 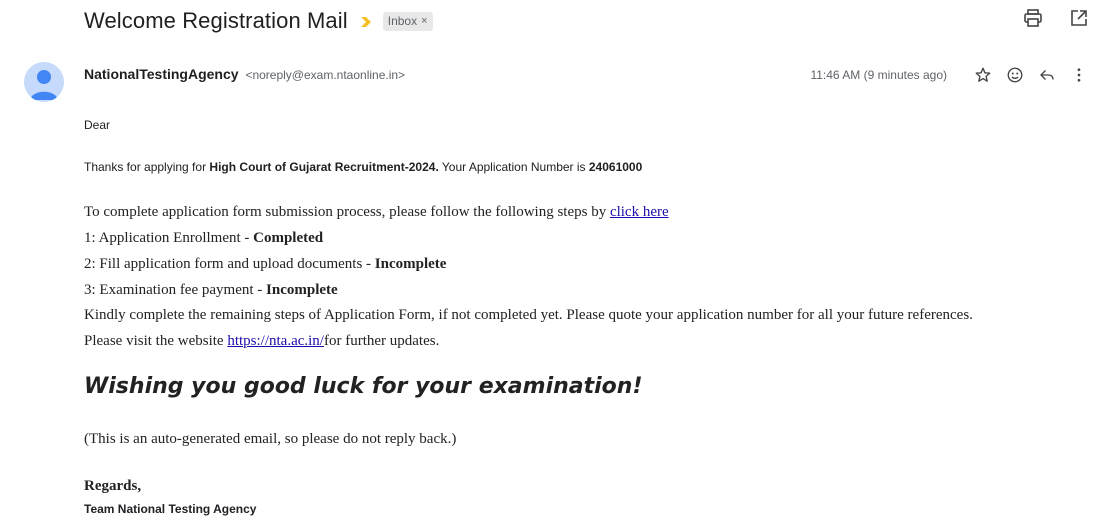 What do you see at coordinates (615, 167) in the screenshot?
I see `application-number: 24061000` at bounding box center [615, 167].